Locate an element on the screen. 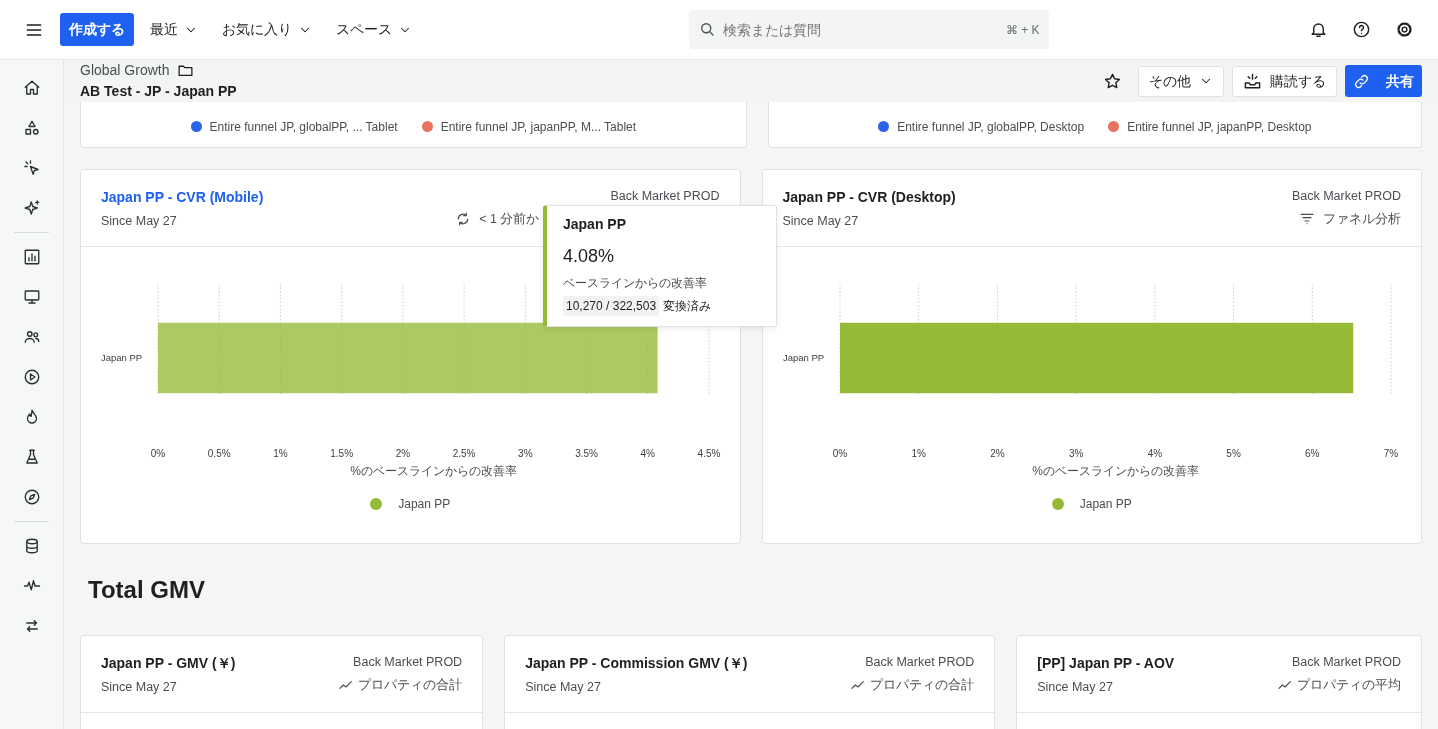 The image size is (1438, 729). metric-title: [PP] Japan PP - AOV is located at coordinates (1157, 663).